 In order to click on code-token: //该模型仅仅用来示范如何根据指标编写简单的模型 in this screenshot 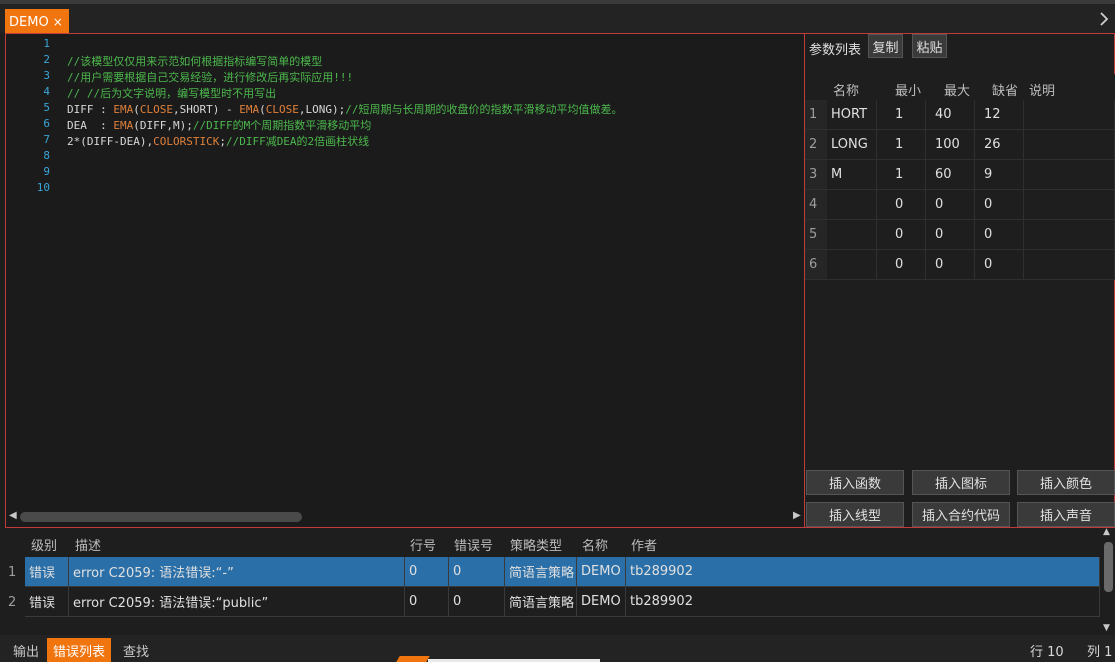, I will do `click(195, 61)`.